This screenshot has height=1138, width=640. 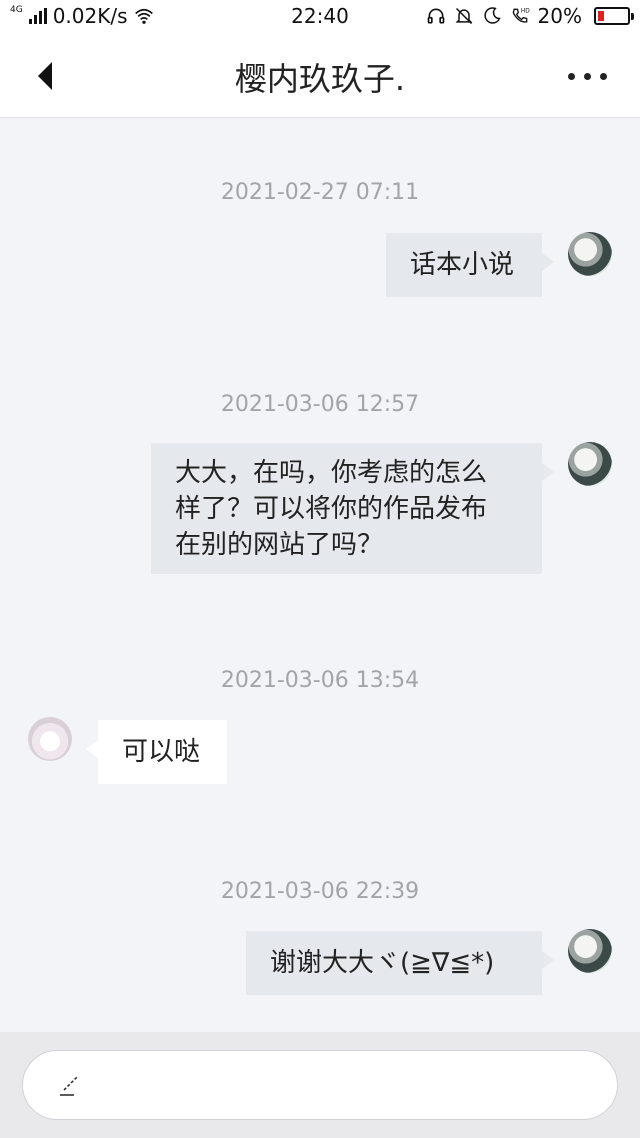 What do you see at coordinates (382, 963) in the screenshot?
I see `message-text: 谢谢大大ヾ(≧∇≦*)` at bounding box center [382, 963].